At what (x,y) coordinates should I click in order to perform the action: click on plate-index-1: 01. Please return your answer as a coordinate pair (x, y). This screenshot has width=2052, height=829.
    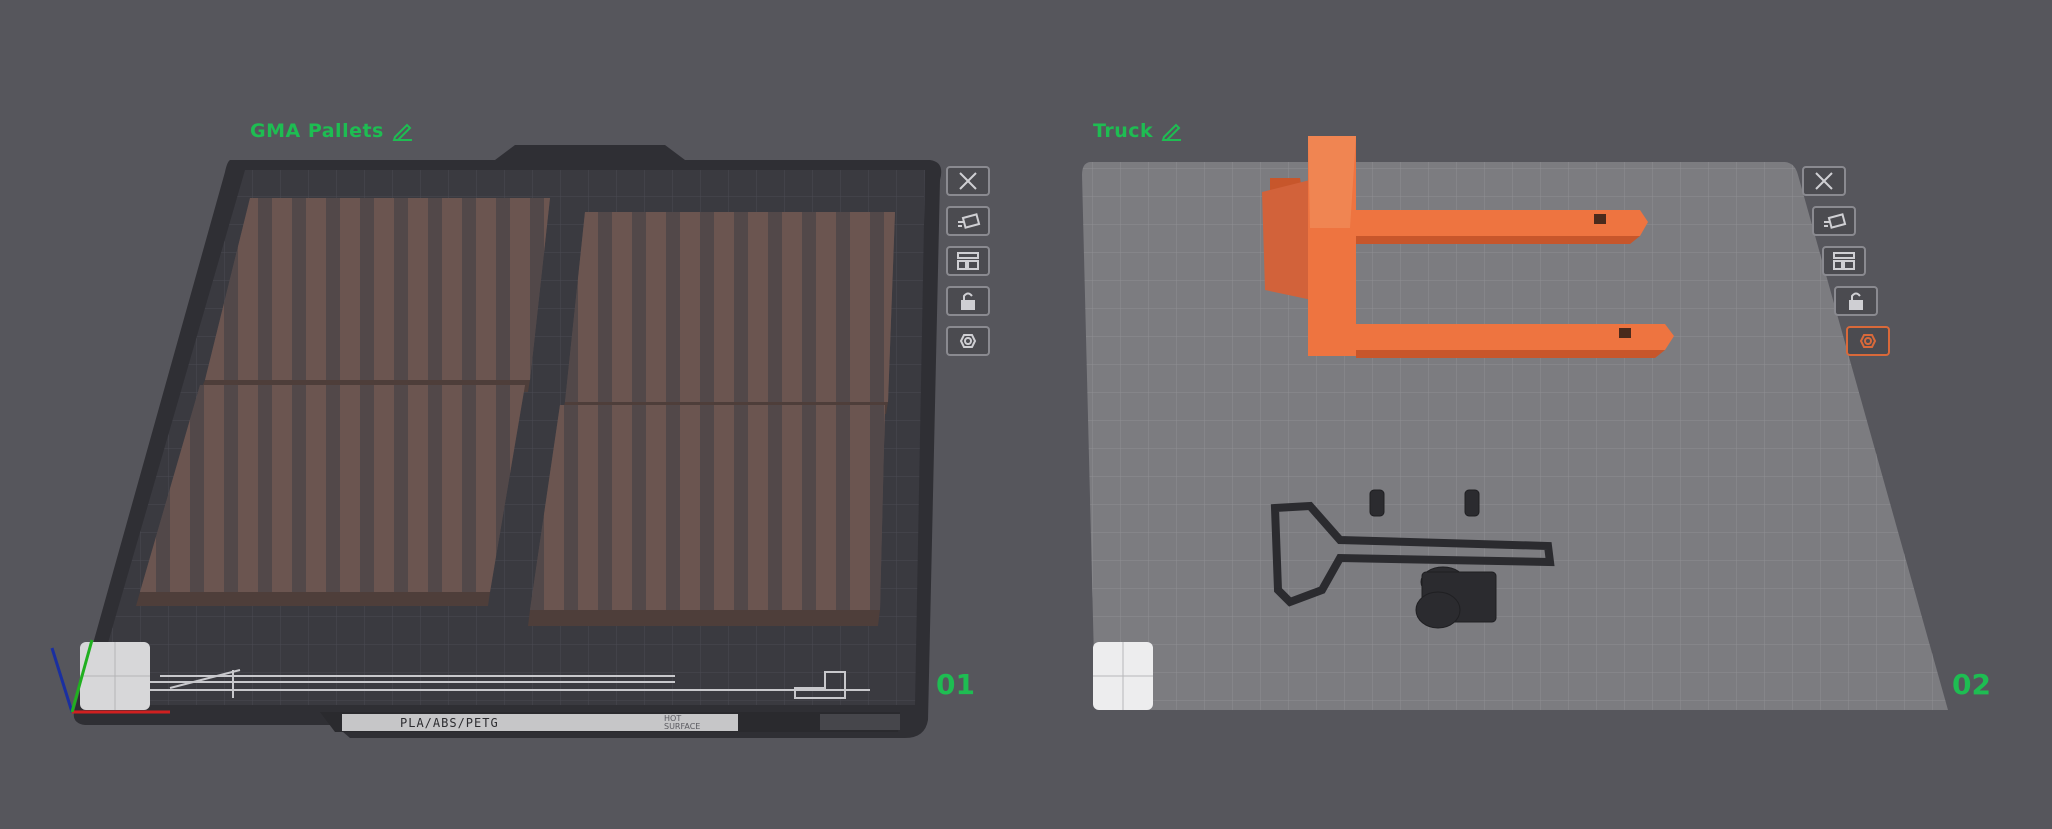
    Looking at the image, I should click on (955, 684).